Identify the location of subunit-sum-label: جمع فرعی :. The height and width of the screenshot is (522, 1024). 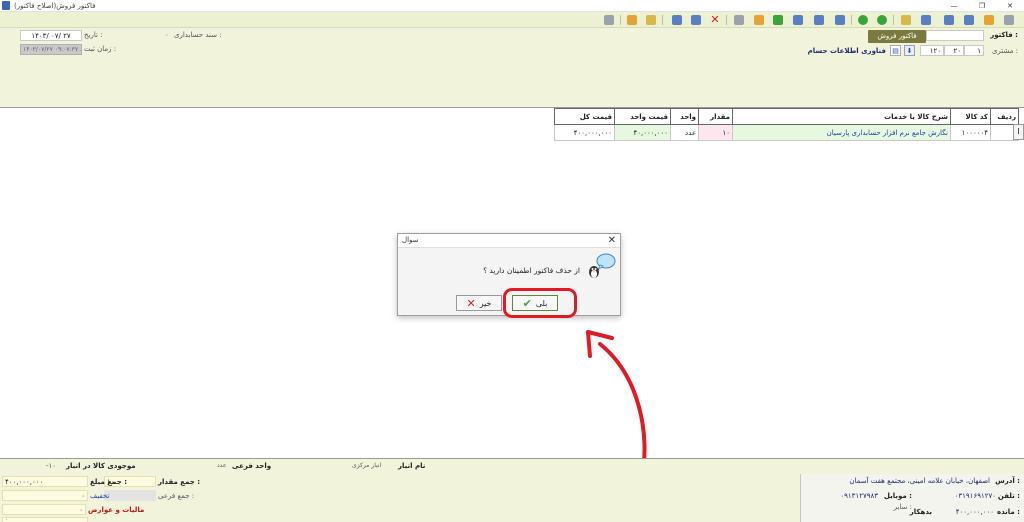
(176, 496).